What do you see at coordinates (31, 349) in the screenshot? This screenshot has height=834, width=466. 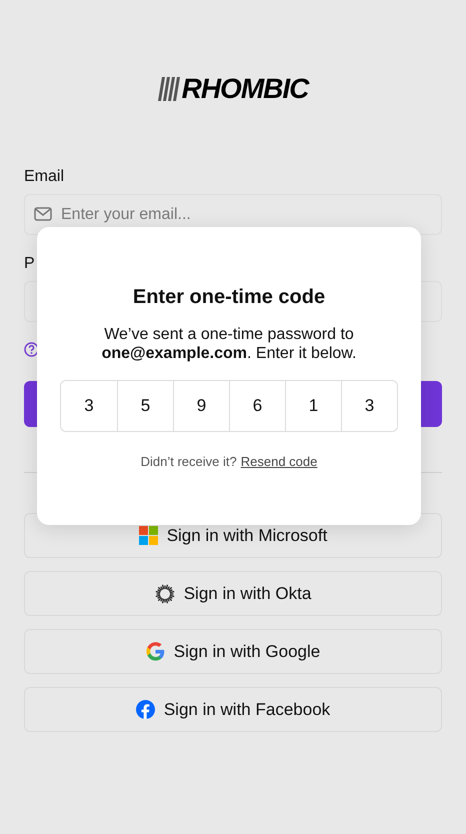 I see `help-icon` at bounding box center [31, 349].